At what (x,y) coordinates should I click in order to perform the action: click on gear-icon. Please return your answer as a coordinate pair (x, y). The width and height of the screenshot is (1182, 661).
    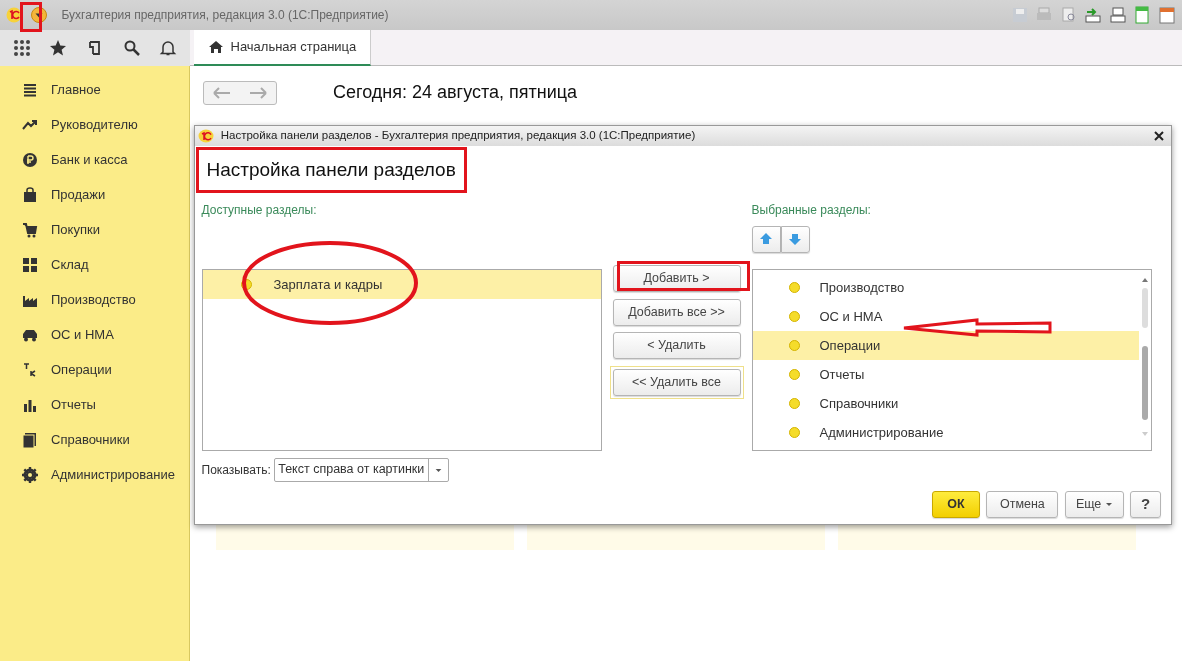
    Looking at the image, I should click on (30, 475).